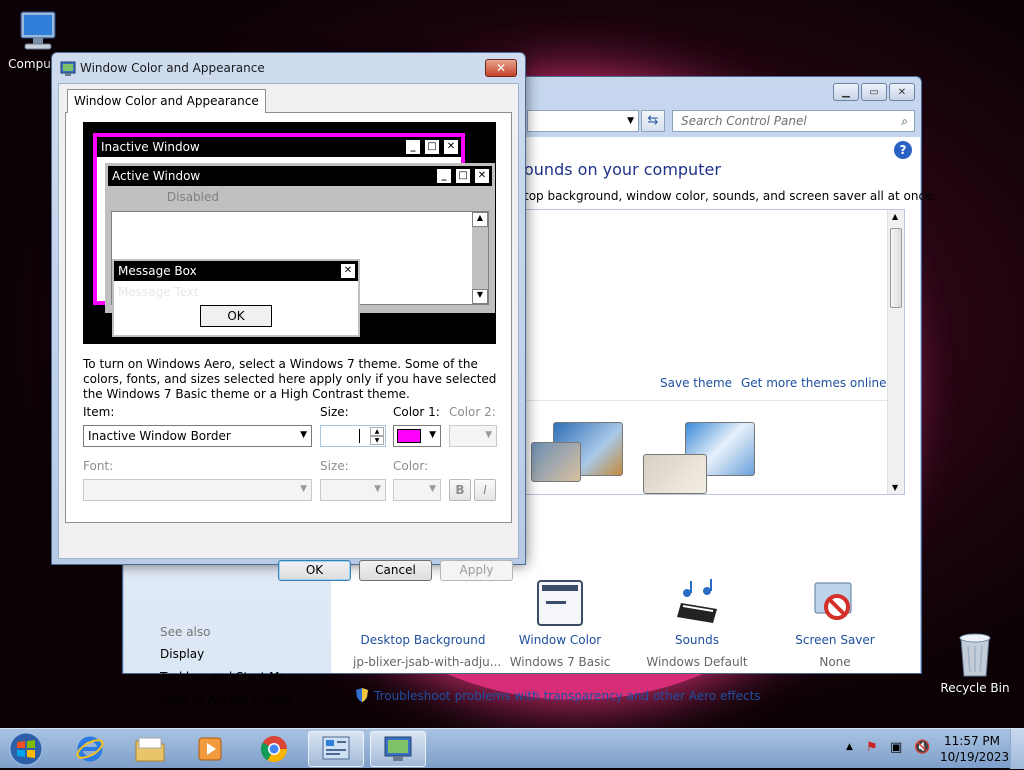  Describe the element at coordinates (675, 474) in the screenshot. I see `theme-thumbnail-selected` at that location.